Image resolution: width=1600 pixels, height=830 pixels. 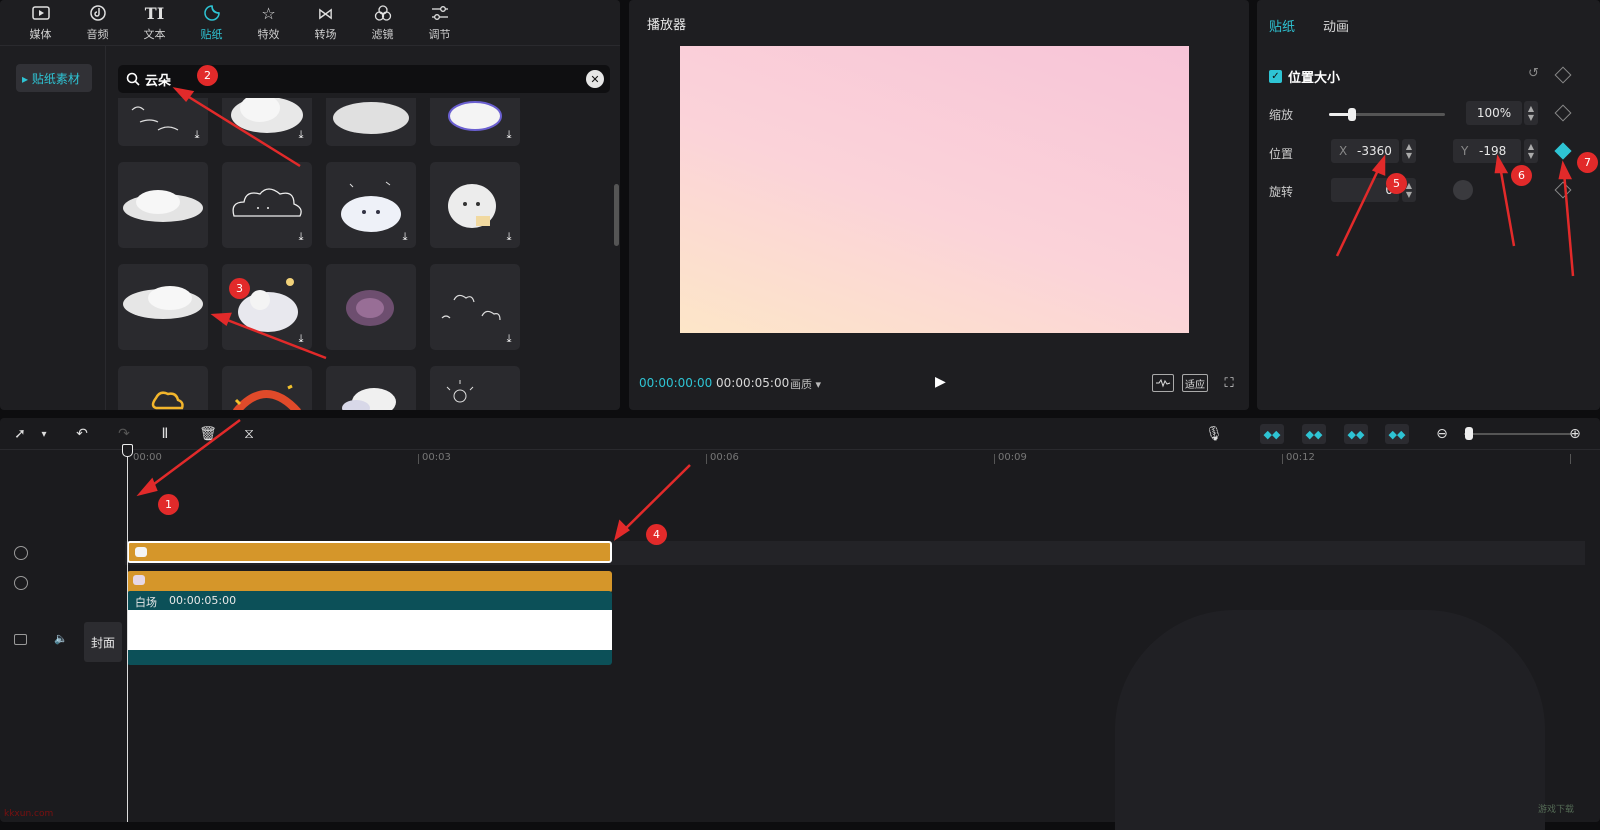 What do you see at coordinates (1352, 114) in the screenshot?
I see `scale-slider-knob` at bounding box center [1352, 114].